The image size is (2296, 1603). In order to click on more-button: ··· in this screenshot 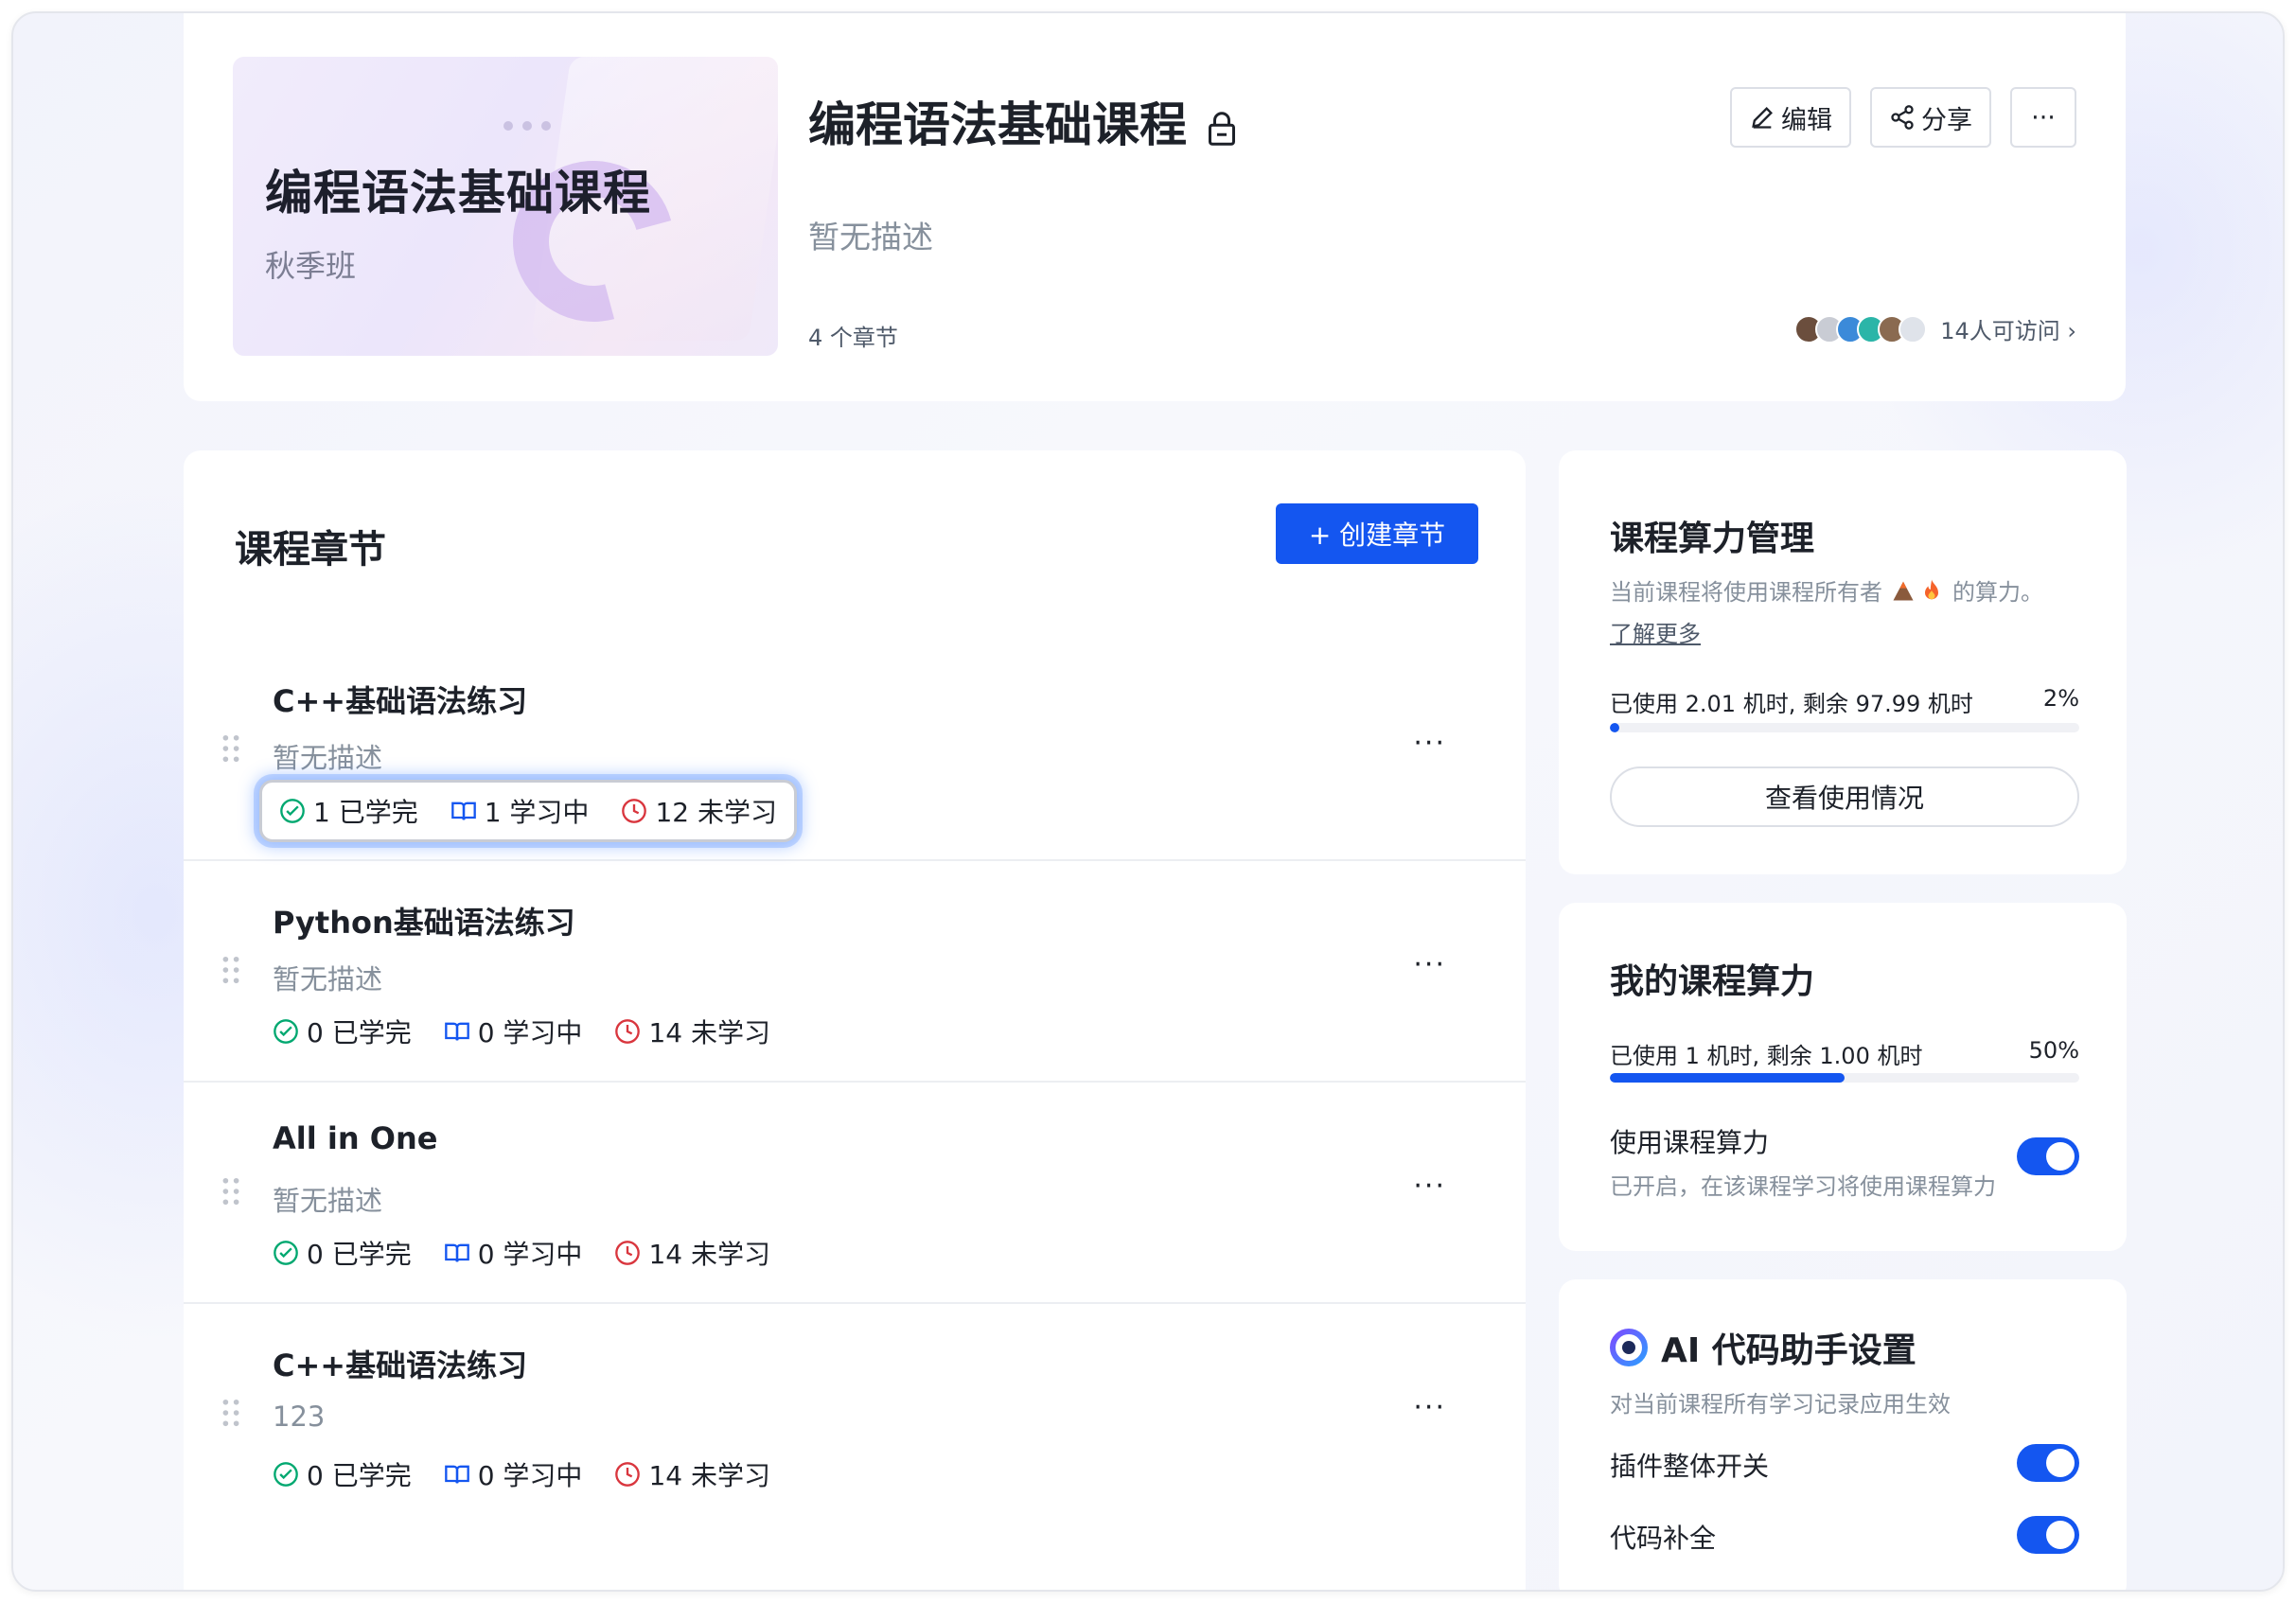, I will do `click(2043, 117)`.